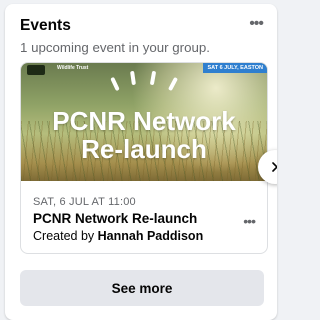 This screenshot has height=320, width=320. What do you see at coordinates (235, 68) in the screenshot?
I see `banner-date-tag: SAT 6 JULY, EASTON` at bounding box center [235, 68].